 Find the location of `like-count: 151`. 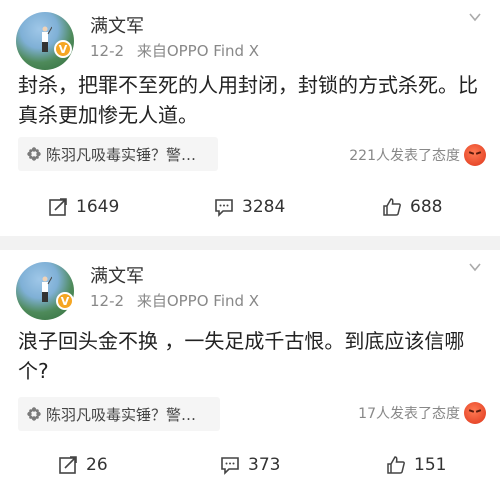

like-count: 151 is located at coordinates (430, 465).